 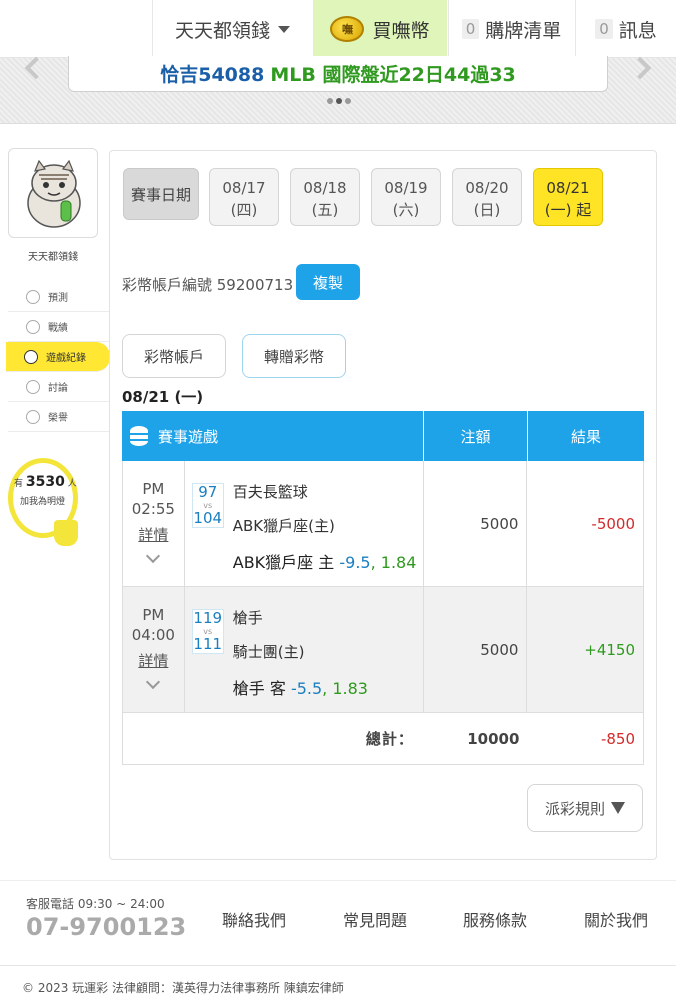 I want to click on sidebar-item-record: 戰績, so click(x=59, y=327).